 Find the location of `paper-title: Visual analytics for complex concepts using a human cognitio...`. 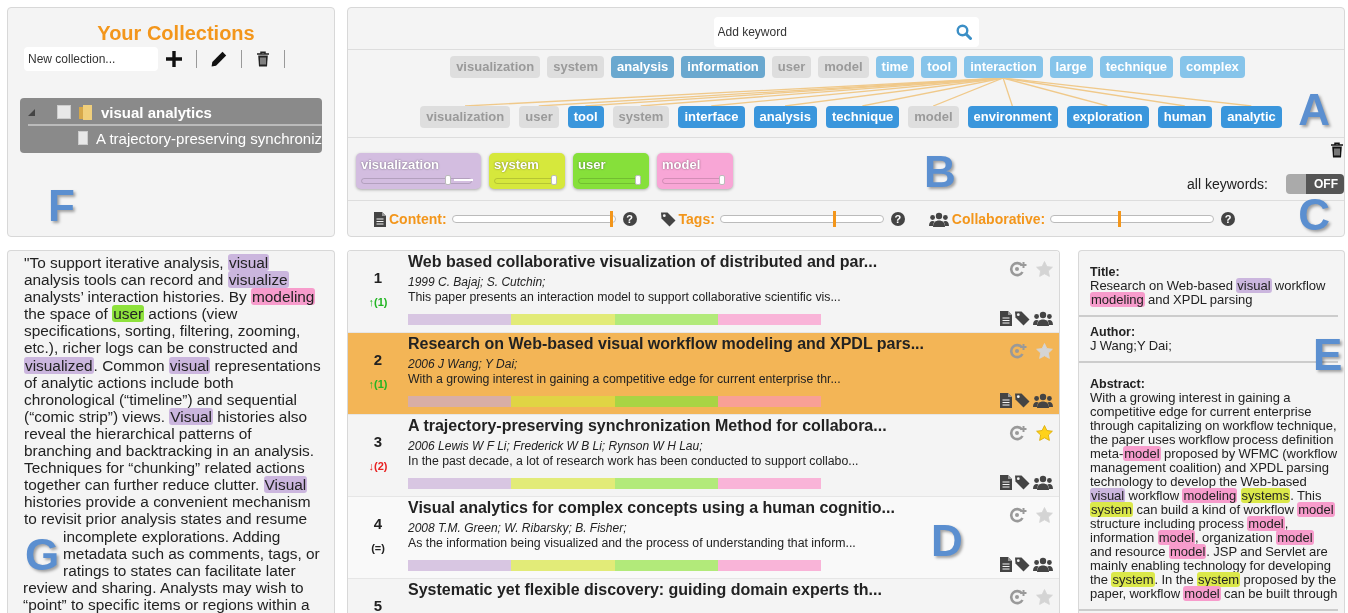

paper-title: Visual analytics for complex concepts using a human cognitio... is located at coordinates (703, 508).